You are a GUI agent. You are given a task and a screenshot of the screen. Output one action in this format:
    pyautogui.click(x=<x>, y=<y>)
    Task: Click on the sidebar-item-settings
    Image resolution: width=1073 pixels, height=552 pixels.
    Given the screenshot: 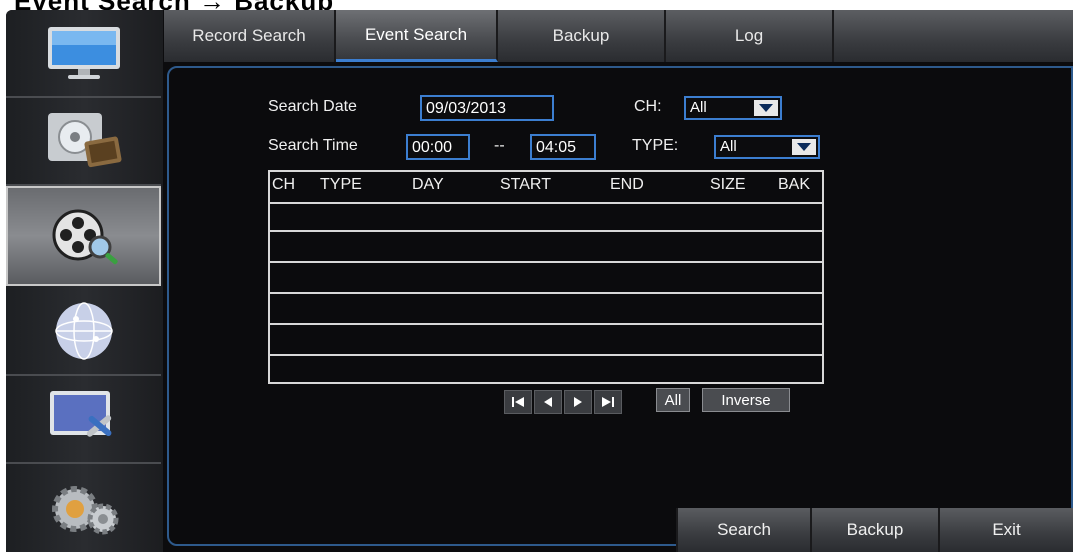 What is the action you would take?
    pyautogui.click(x=83, y=509)
    